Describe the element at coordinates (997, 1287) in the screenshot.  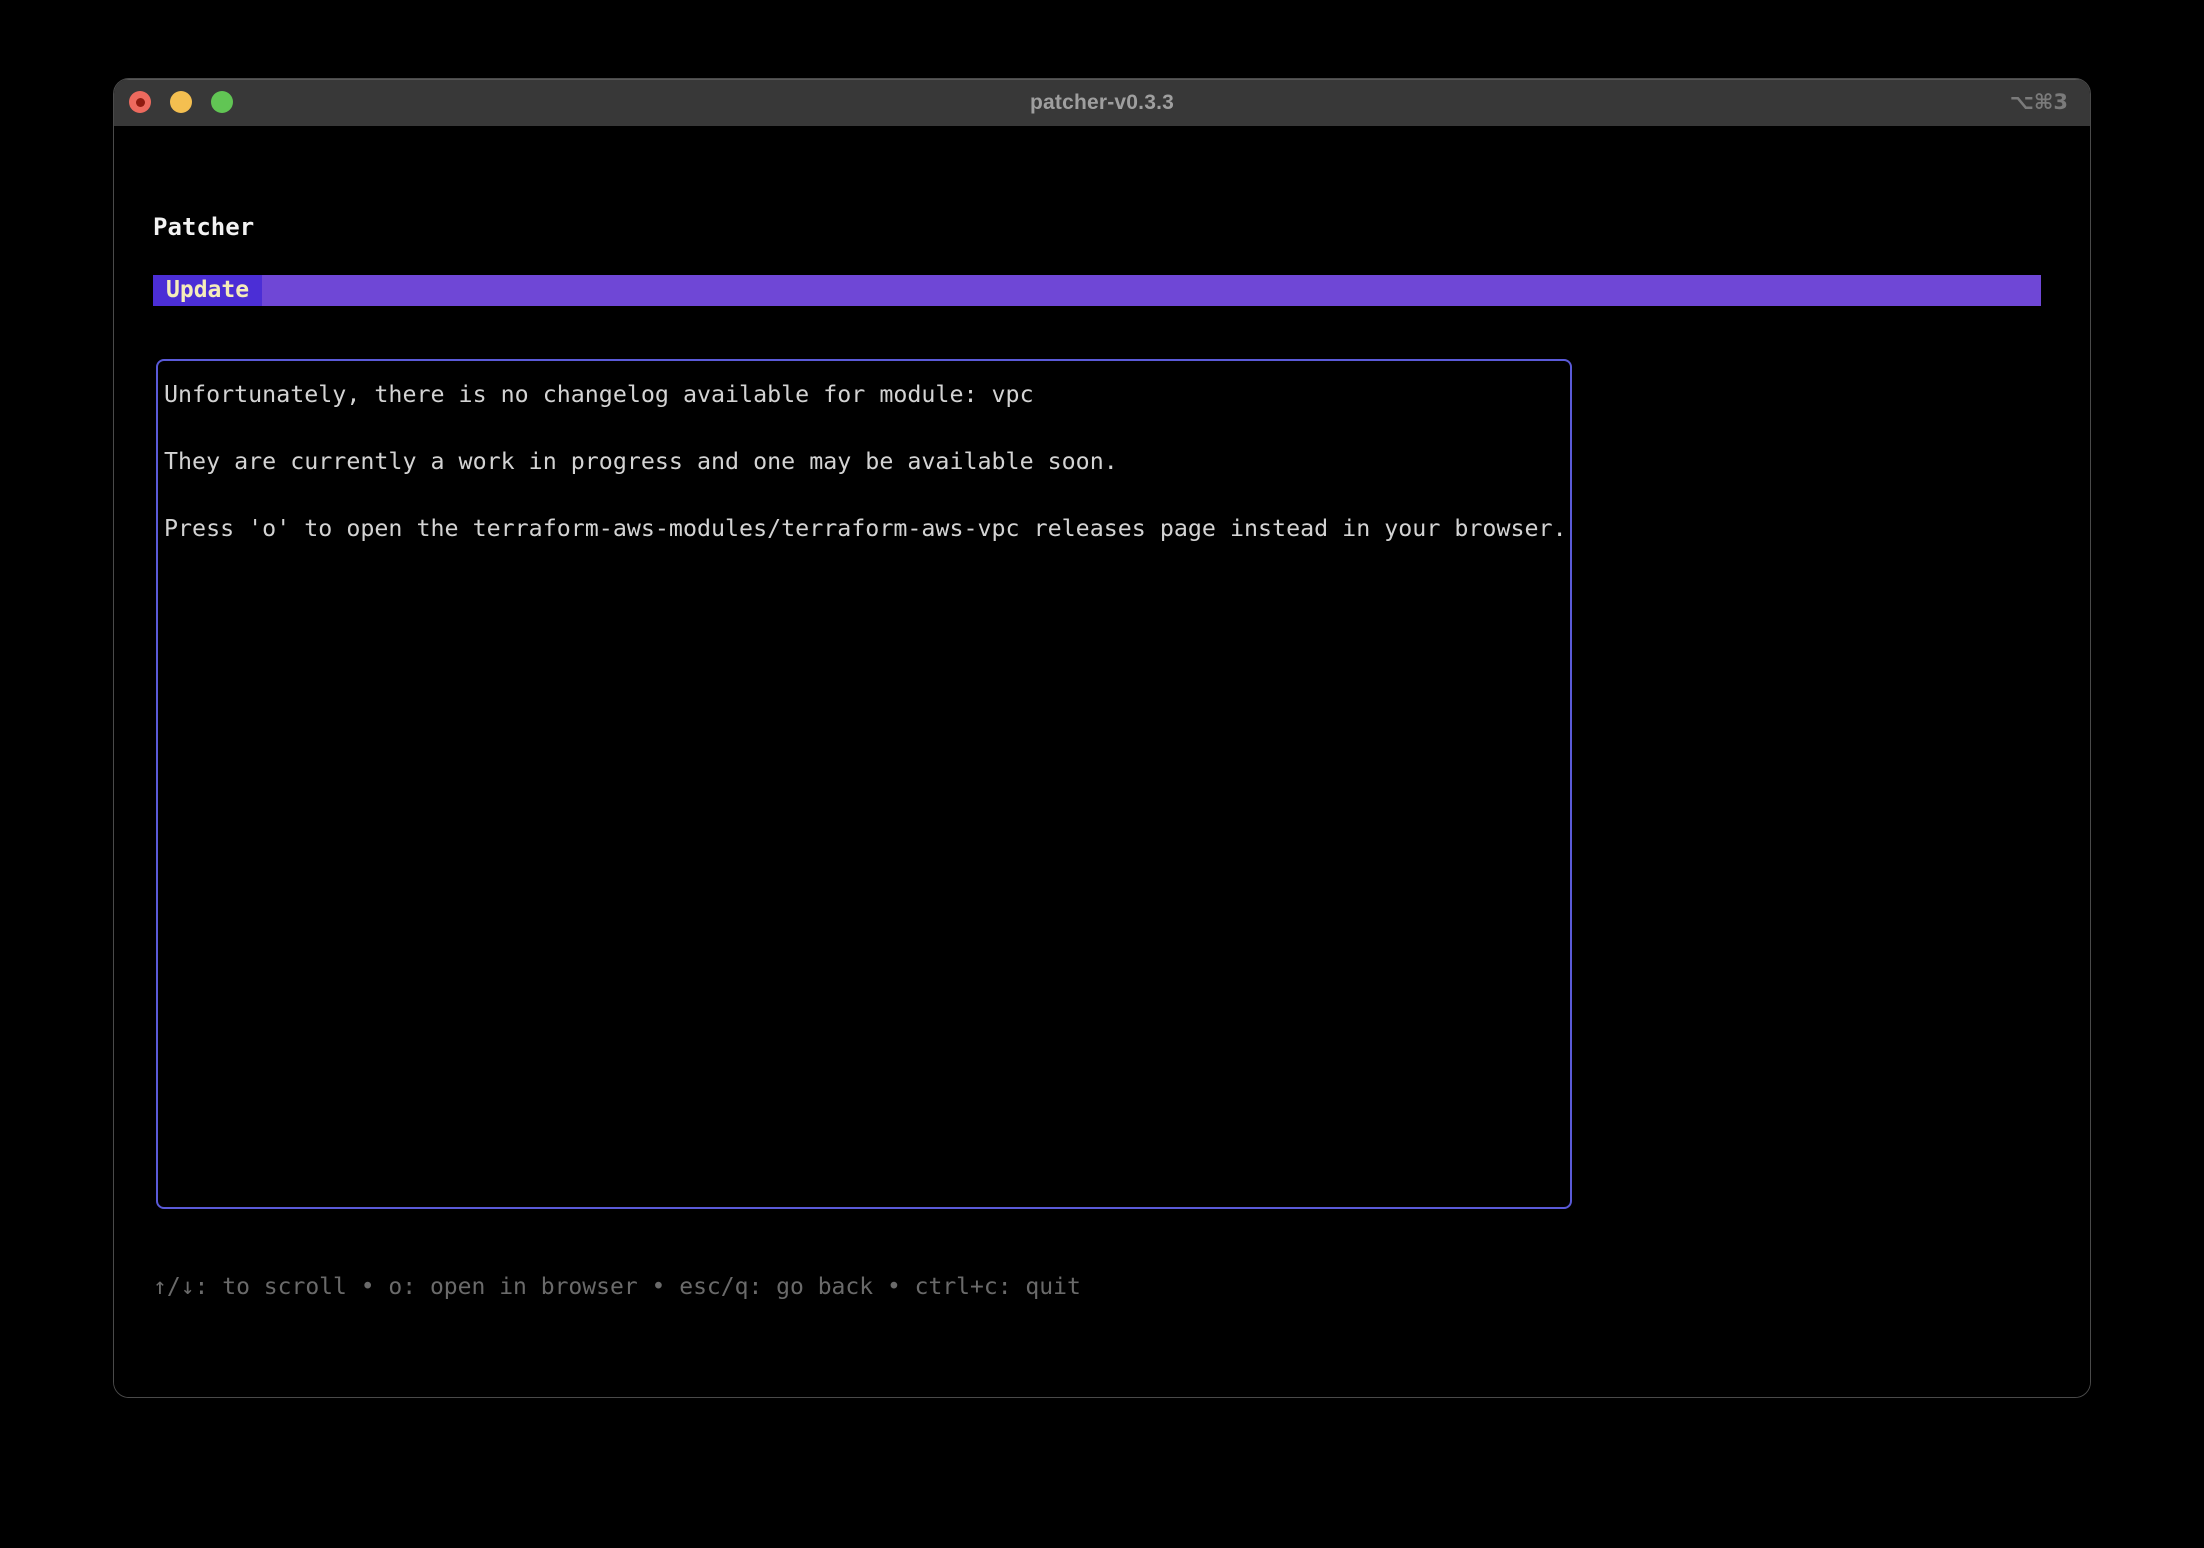
I see `help-item: ctrl+c: quit` at that location.